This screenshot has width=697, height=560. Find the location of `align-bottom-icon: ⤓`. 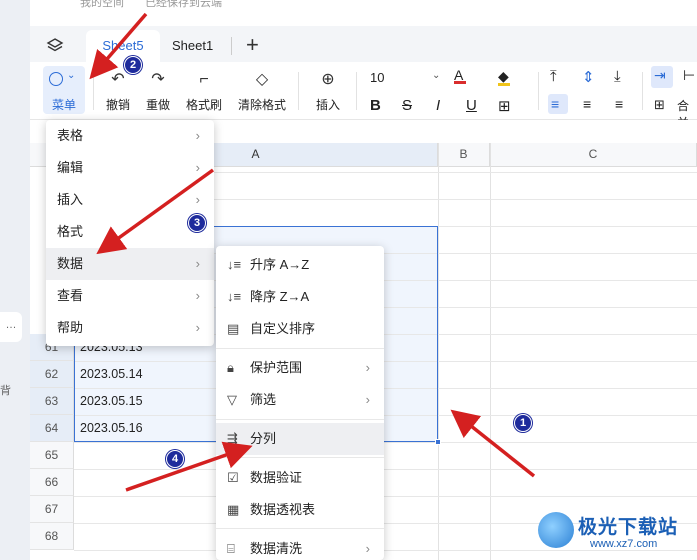

align-bottom-icon: ⤓ is located at coordinates (617, 76).